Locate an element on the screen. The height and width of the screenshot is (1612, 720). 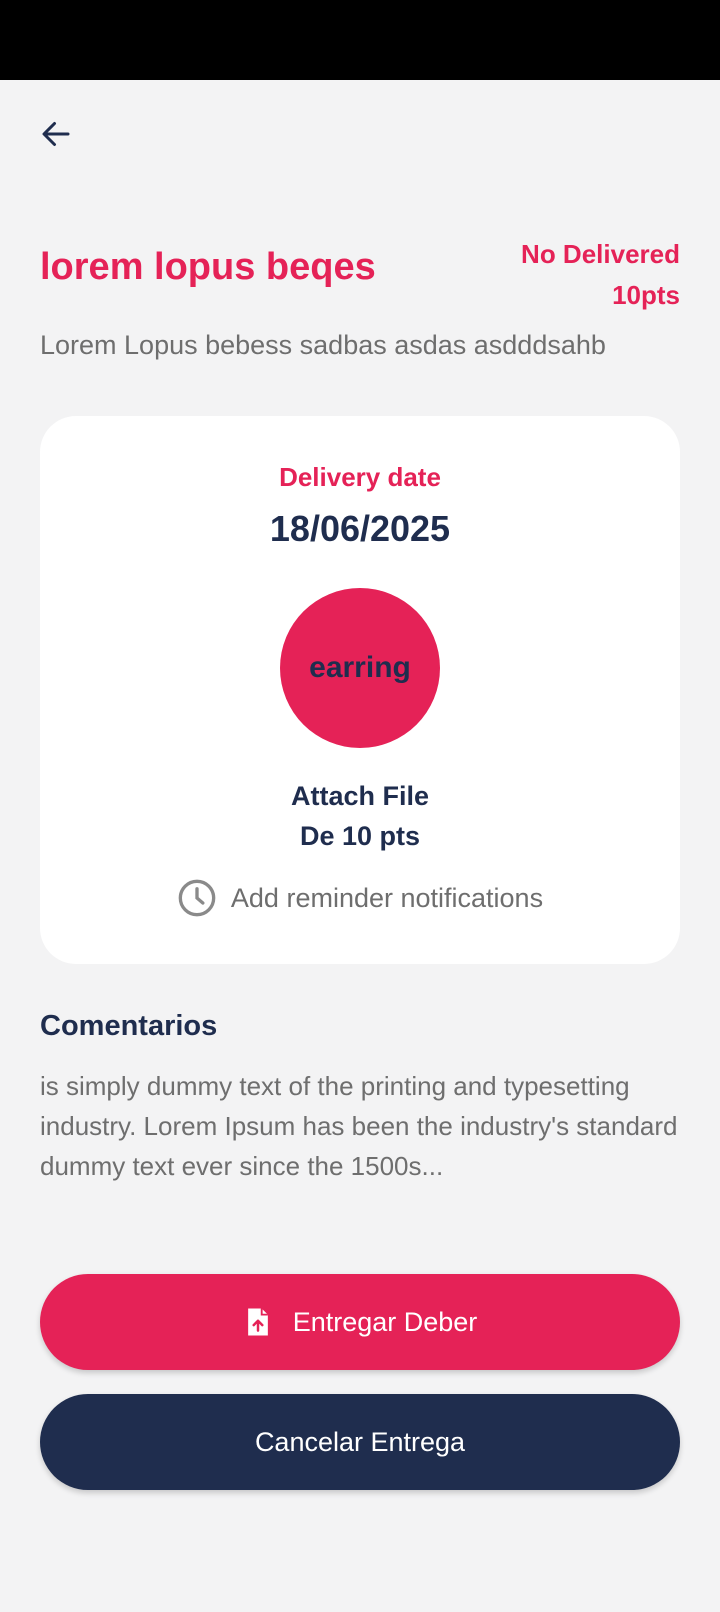
status-label: No Delivered is located at coordinates (600, 254).